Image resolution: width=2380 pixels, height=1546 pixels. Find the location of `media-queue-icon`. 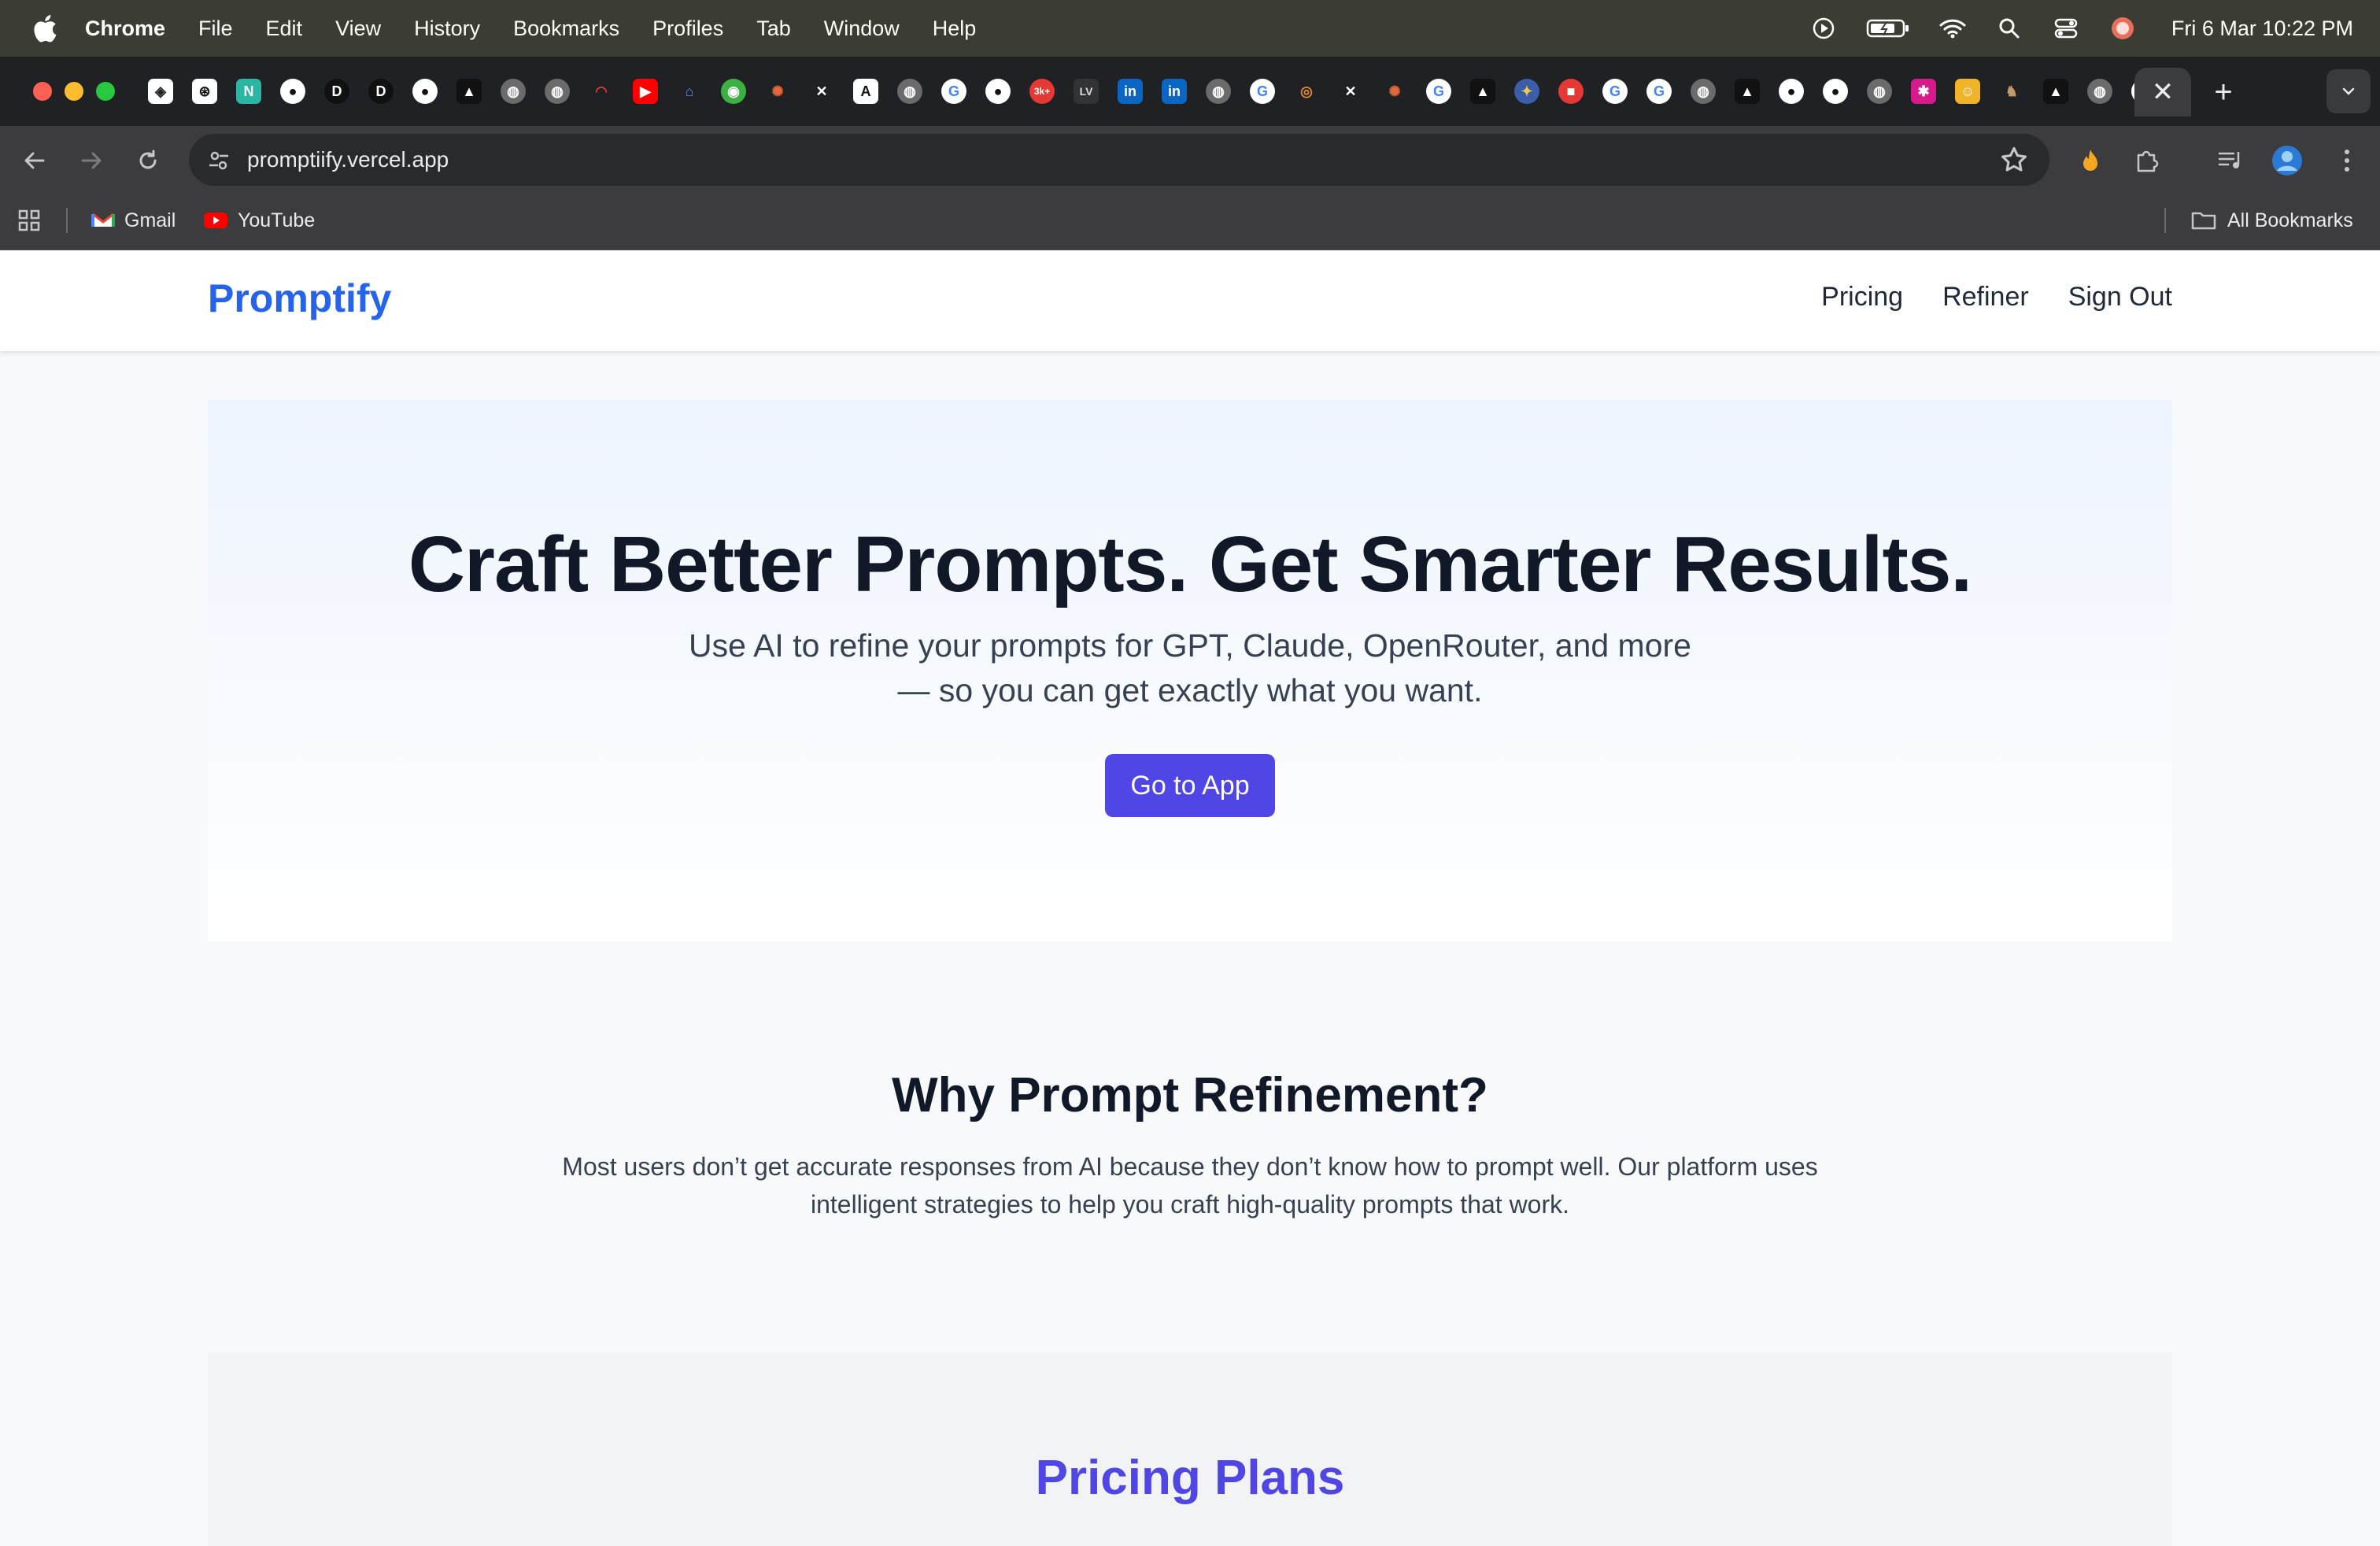

media-queue-icon is located at coordinates (2230, 160).